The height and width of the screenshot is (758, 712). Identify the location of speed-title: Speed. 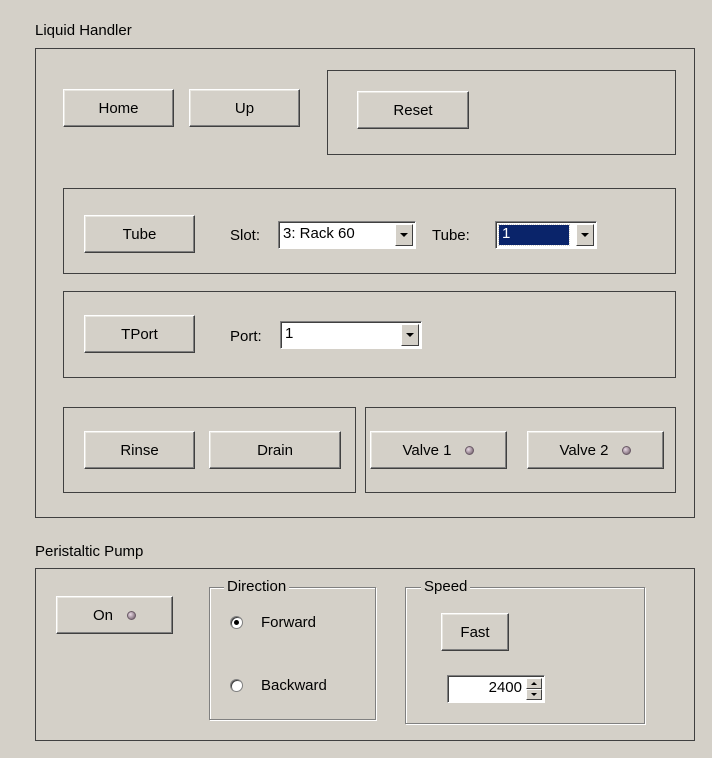
(446, 587).